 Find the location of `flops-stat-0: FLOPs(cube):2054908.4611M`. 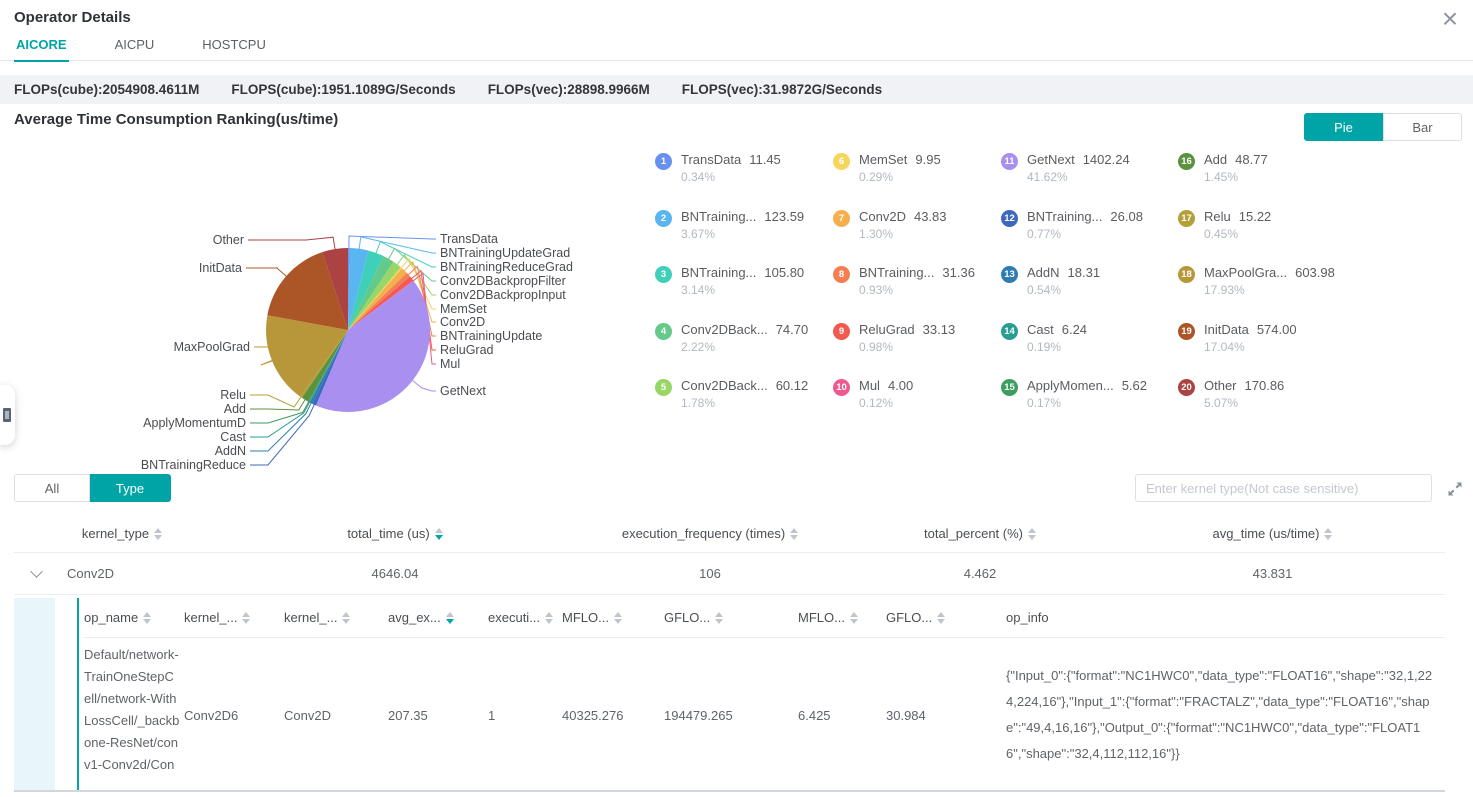

flops-stat-0: FLOPs(cube):2054908.4611M is located at coordinates (107, 89).